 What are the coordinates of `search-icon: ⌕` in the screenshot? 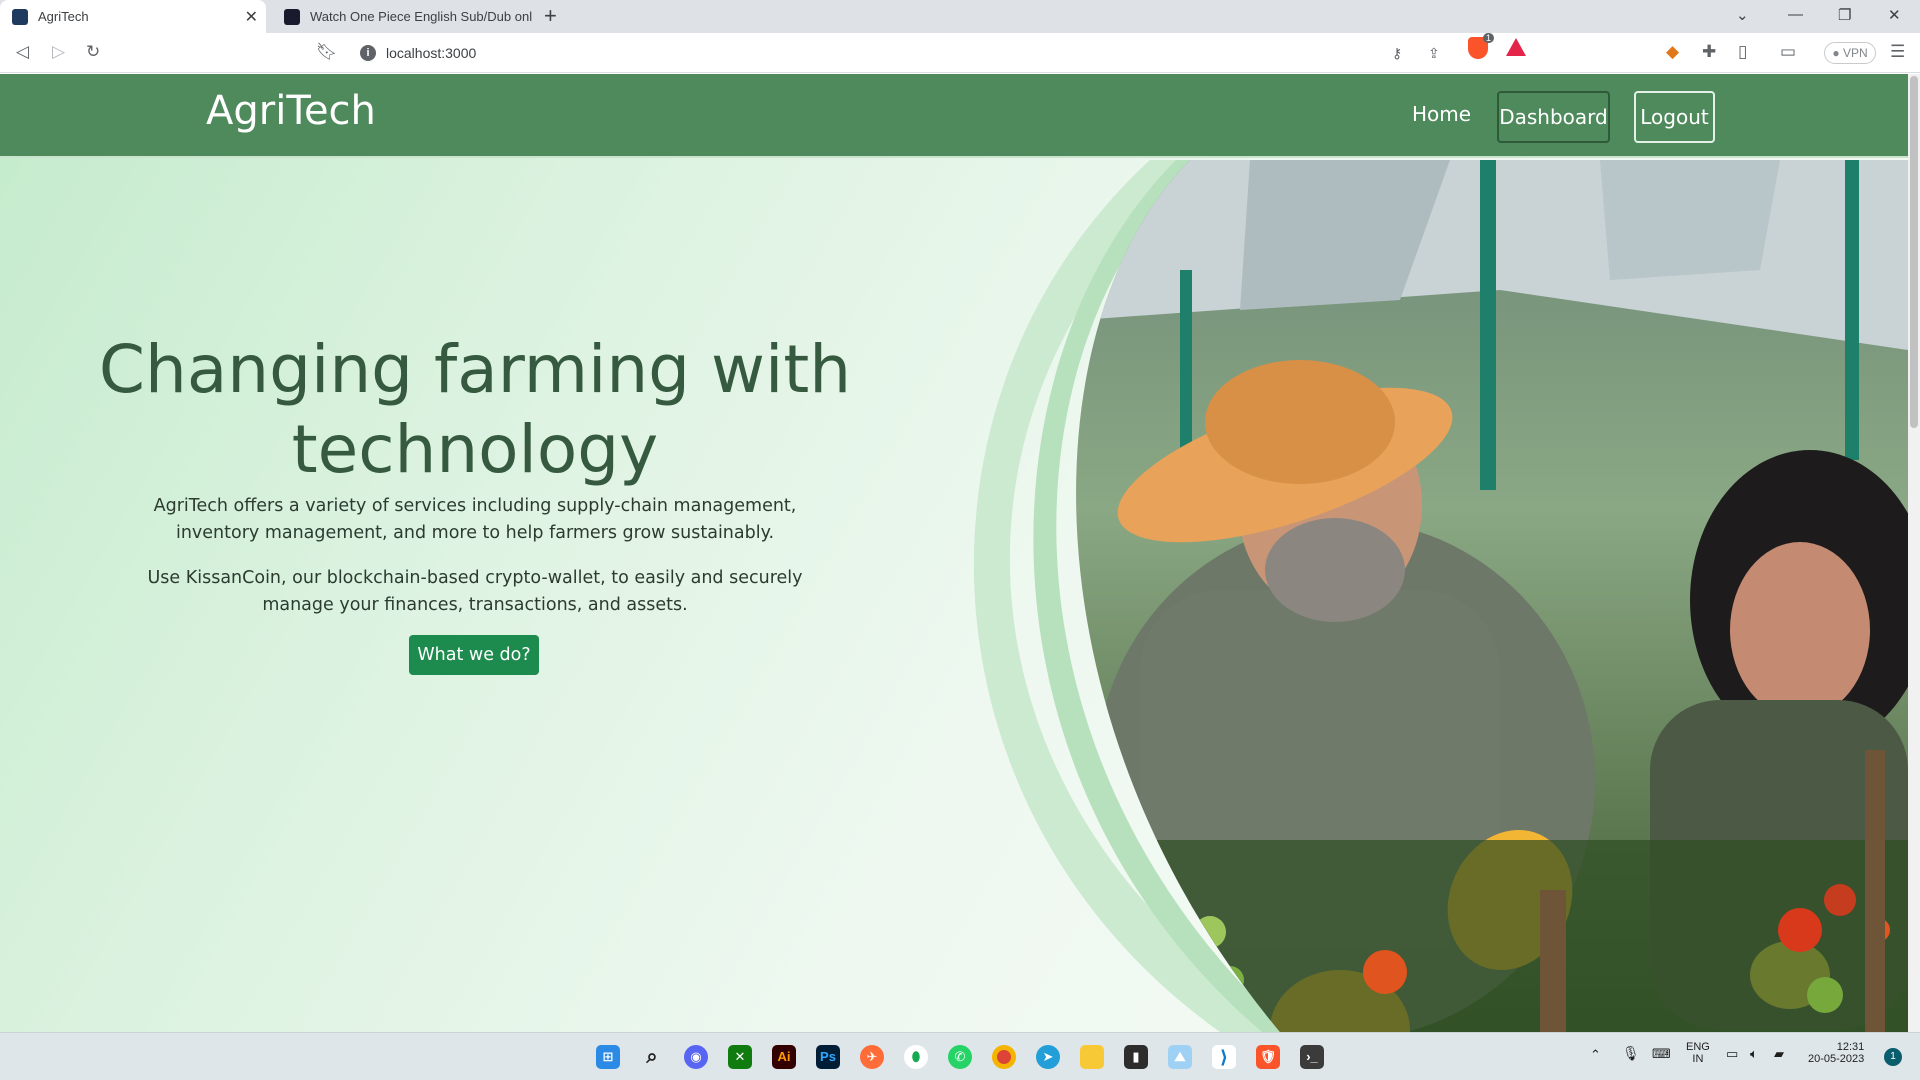 It's located at (652, 1057).